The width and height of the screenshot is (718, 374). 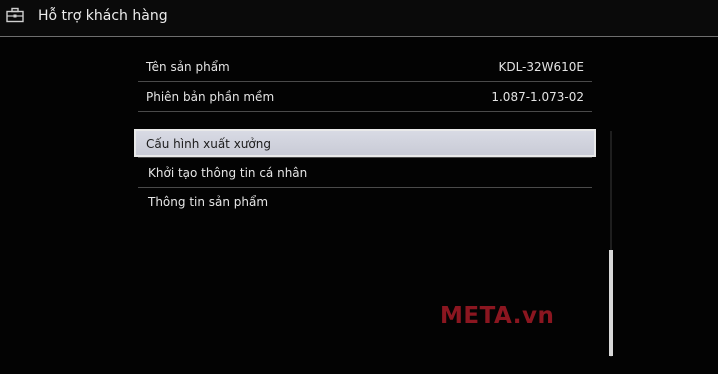 What do you see at coordinates (103, 16) in the screenshot?
I see `page-title: Hỗ trợ khách hàng` at bounding box center [103, 16].